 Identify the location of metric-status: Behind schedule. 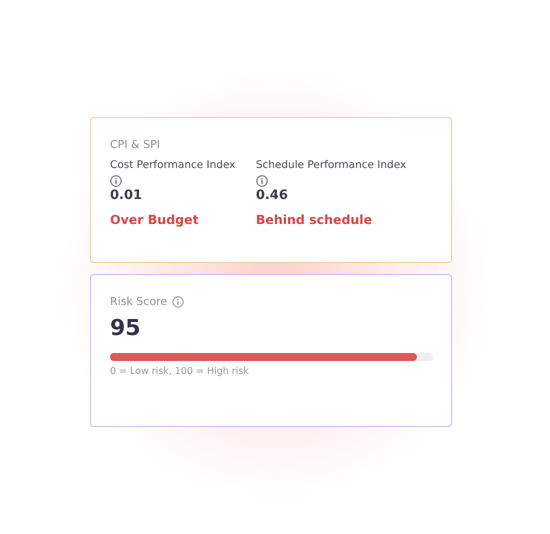
(314, 219).